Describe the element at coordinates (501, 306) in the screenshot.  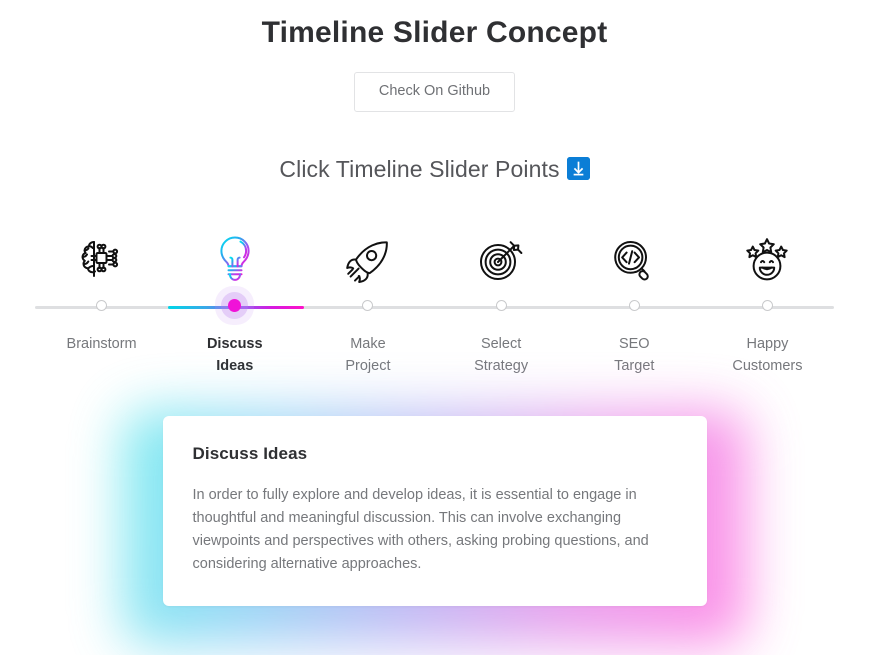
I see `timeline-dot-select-strategy` at that location.